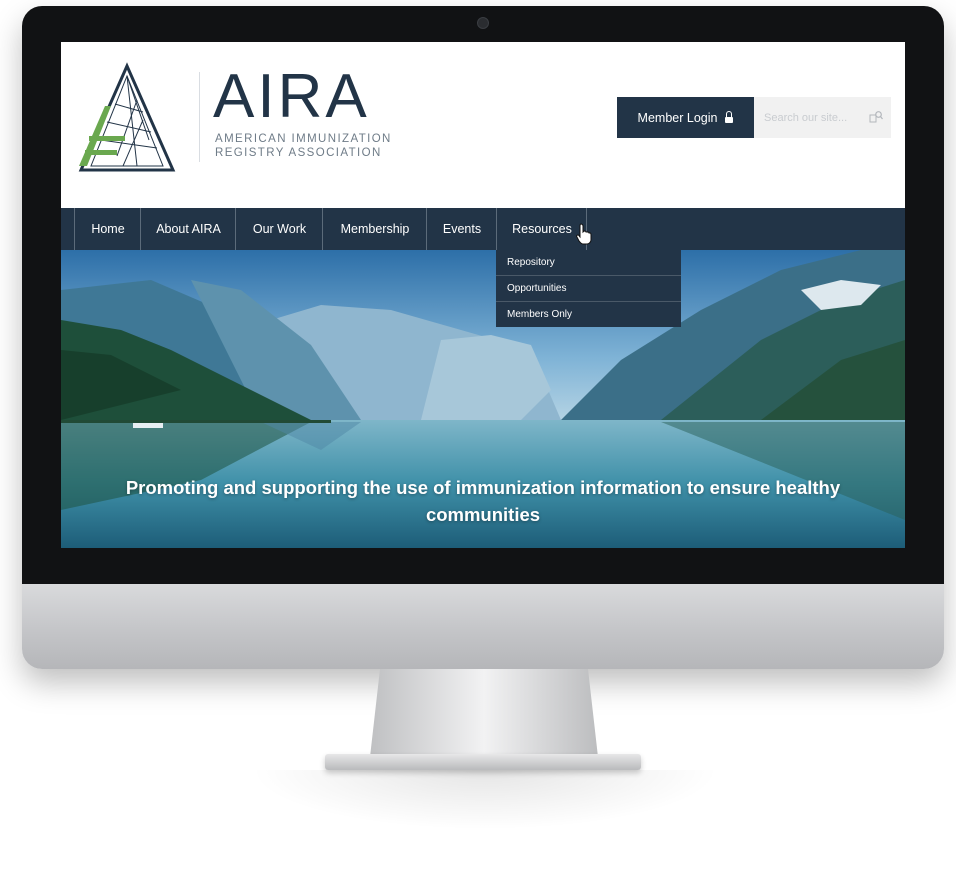 This screenshot has height=871, width=956. What do you see at coordinates (814, 117) in the screenshot?
I see `search-input` at bounding box center [814, 117].